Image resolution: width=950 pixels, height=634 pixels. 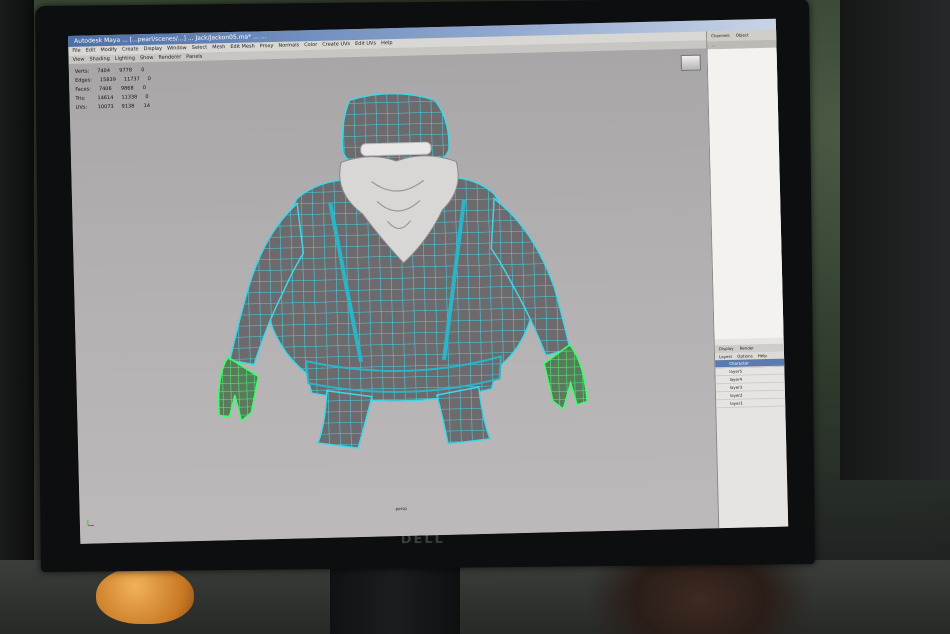 I want to click on menu-create: Create, so click(x=130, y=49).